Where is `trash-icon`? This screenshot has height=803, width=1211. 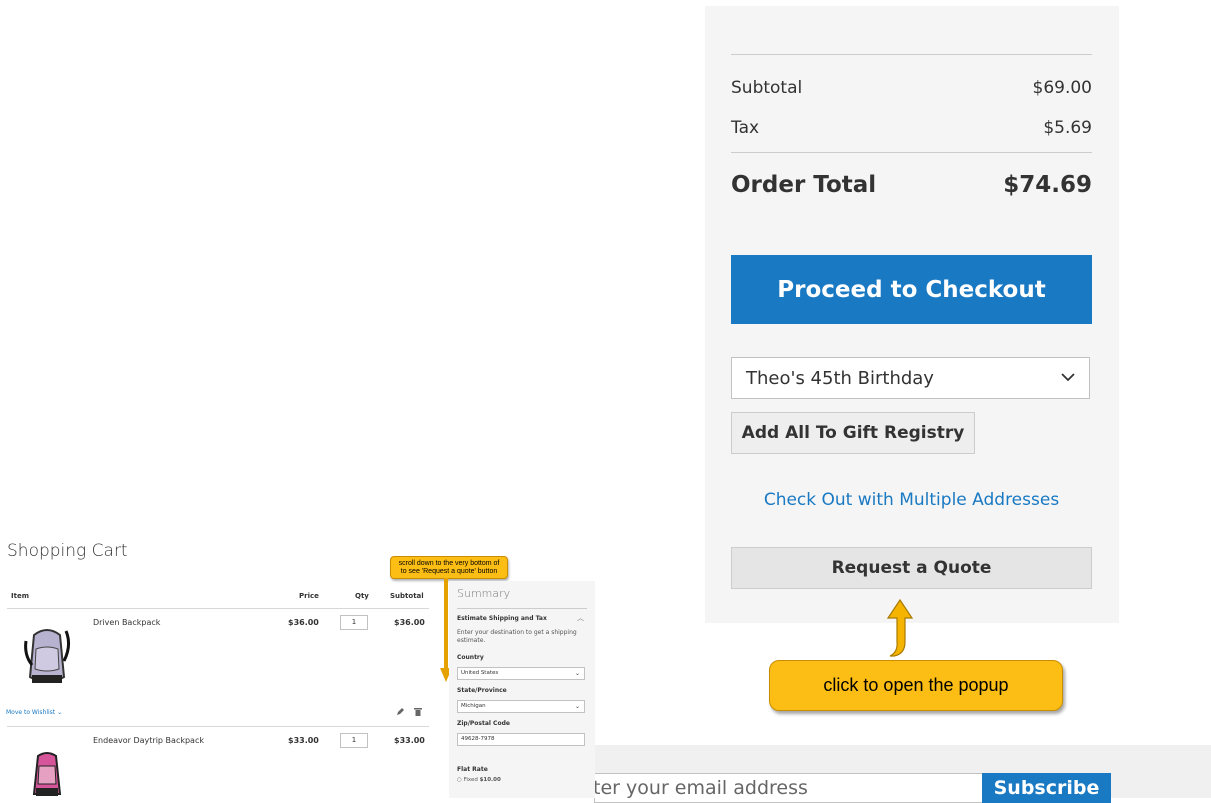 trash-icon is located at coordinates (418, 711).